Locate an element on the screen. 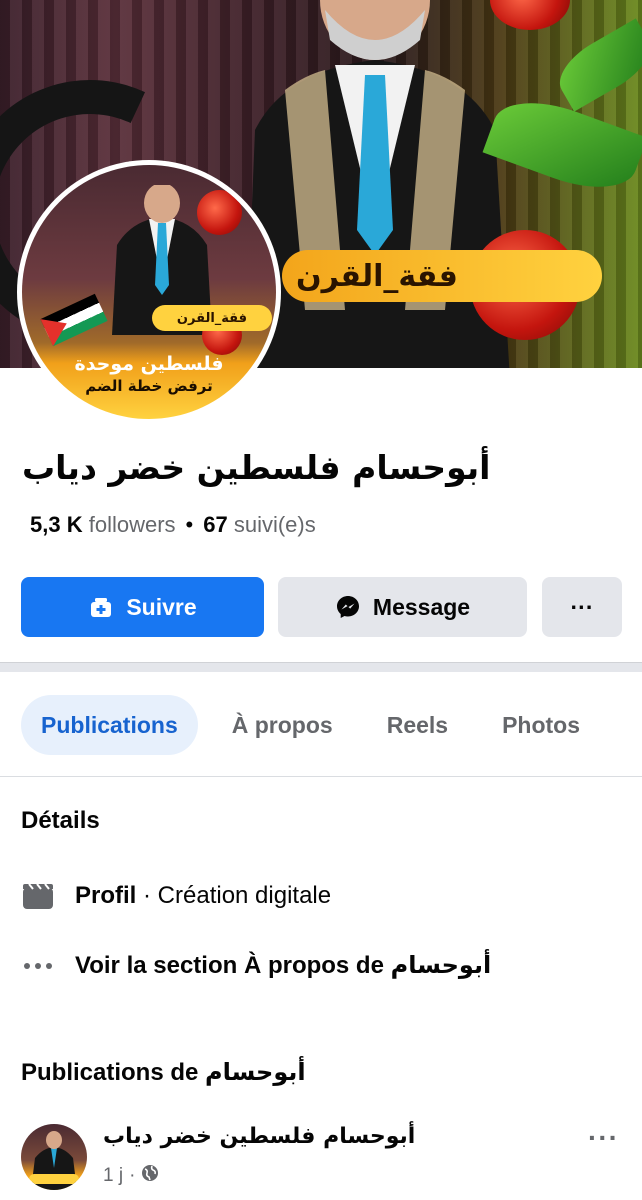 This screenshot has width=642, height=1200. following-label: suivi(e)s is located at coordinates (274, 524).